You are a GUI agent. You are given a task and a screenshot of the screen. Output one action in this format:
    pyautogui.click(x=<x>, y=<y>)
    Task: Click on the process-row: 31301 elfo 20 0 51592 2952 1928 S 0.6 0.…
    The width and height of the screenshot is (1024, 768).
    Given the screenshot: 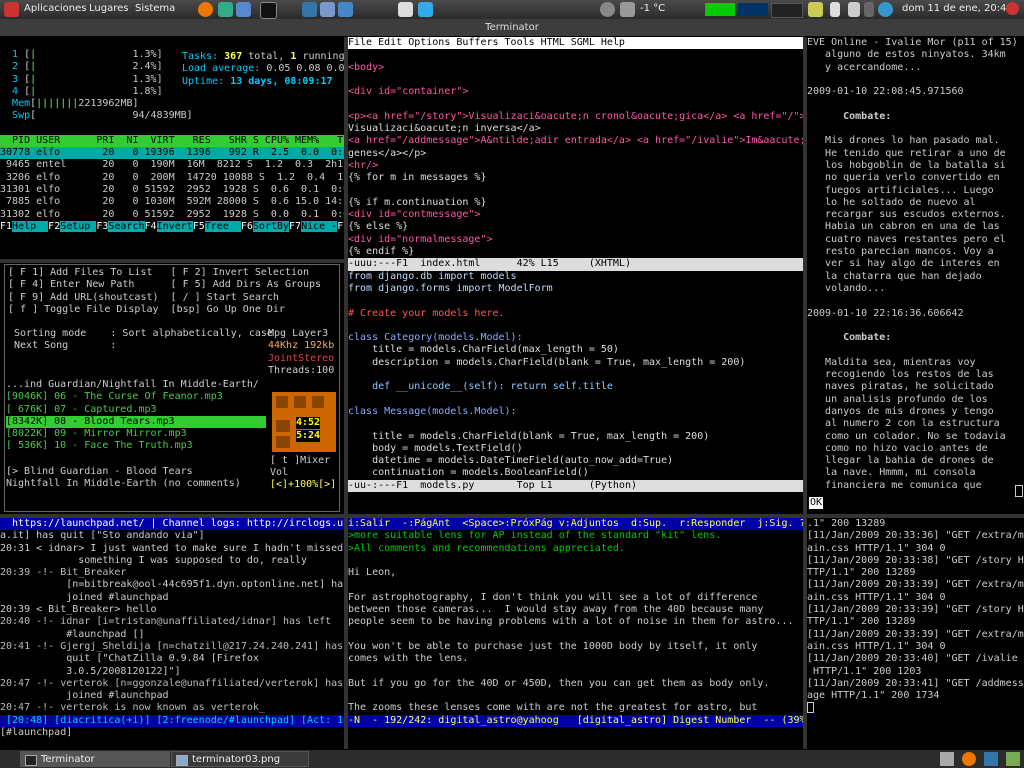 What is the action you would take?
    pyautogui.click(x=172, y=190)
    